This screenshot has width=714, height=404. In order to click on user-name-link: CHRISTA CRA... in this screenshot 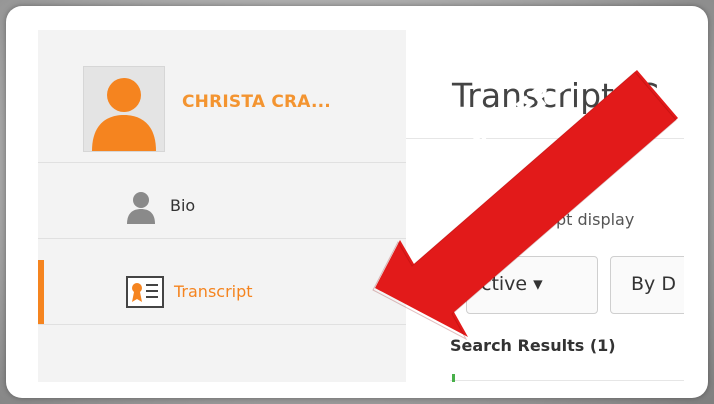, I will do `click(256, 102)`.